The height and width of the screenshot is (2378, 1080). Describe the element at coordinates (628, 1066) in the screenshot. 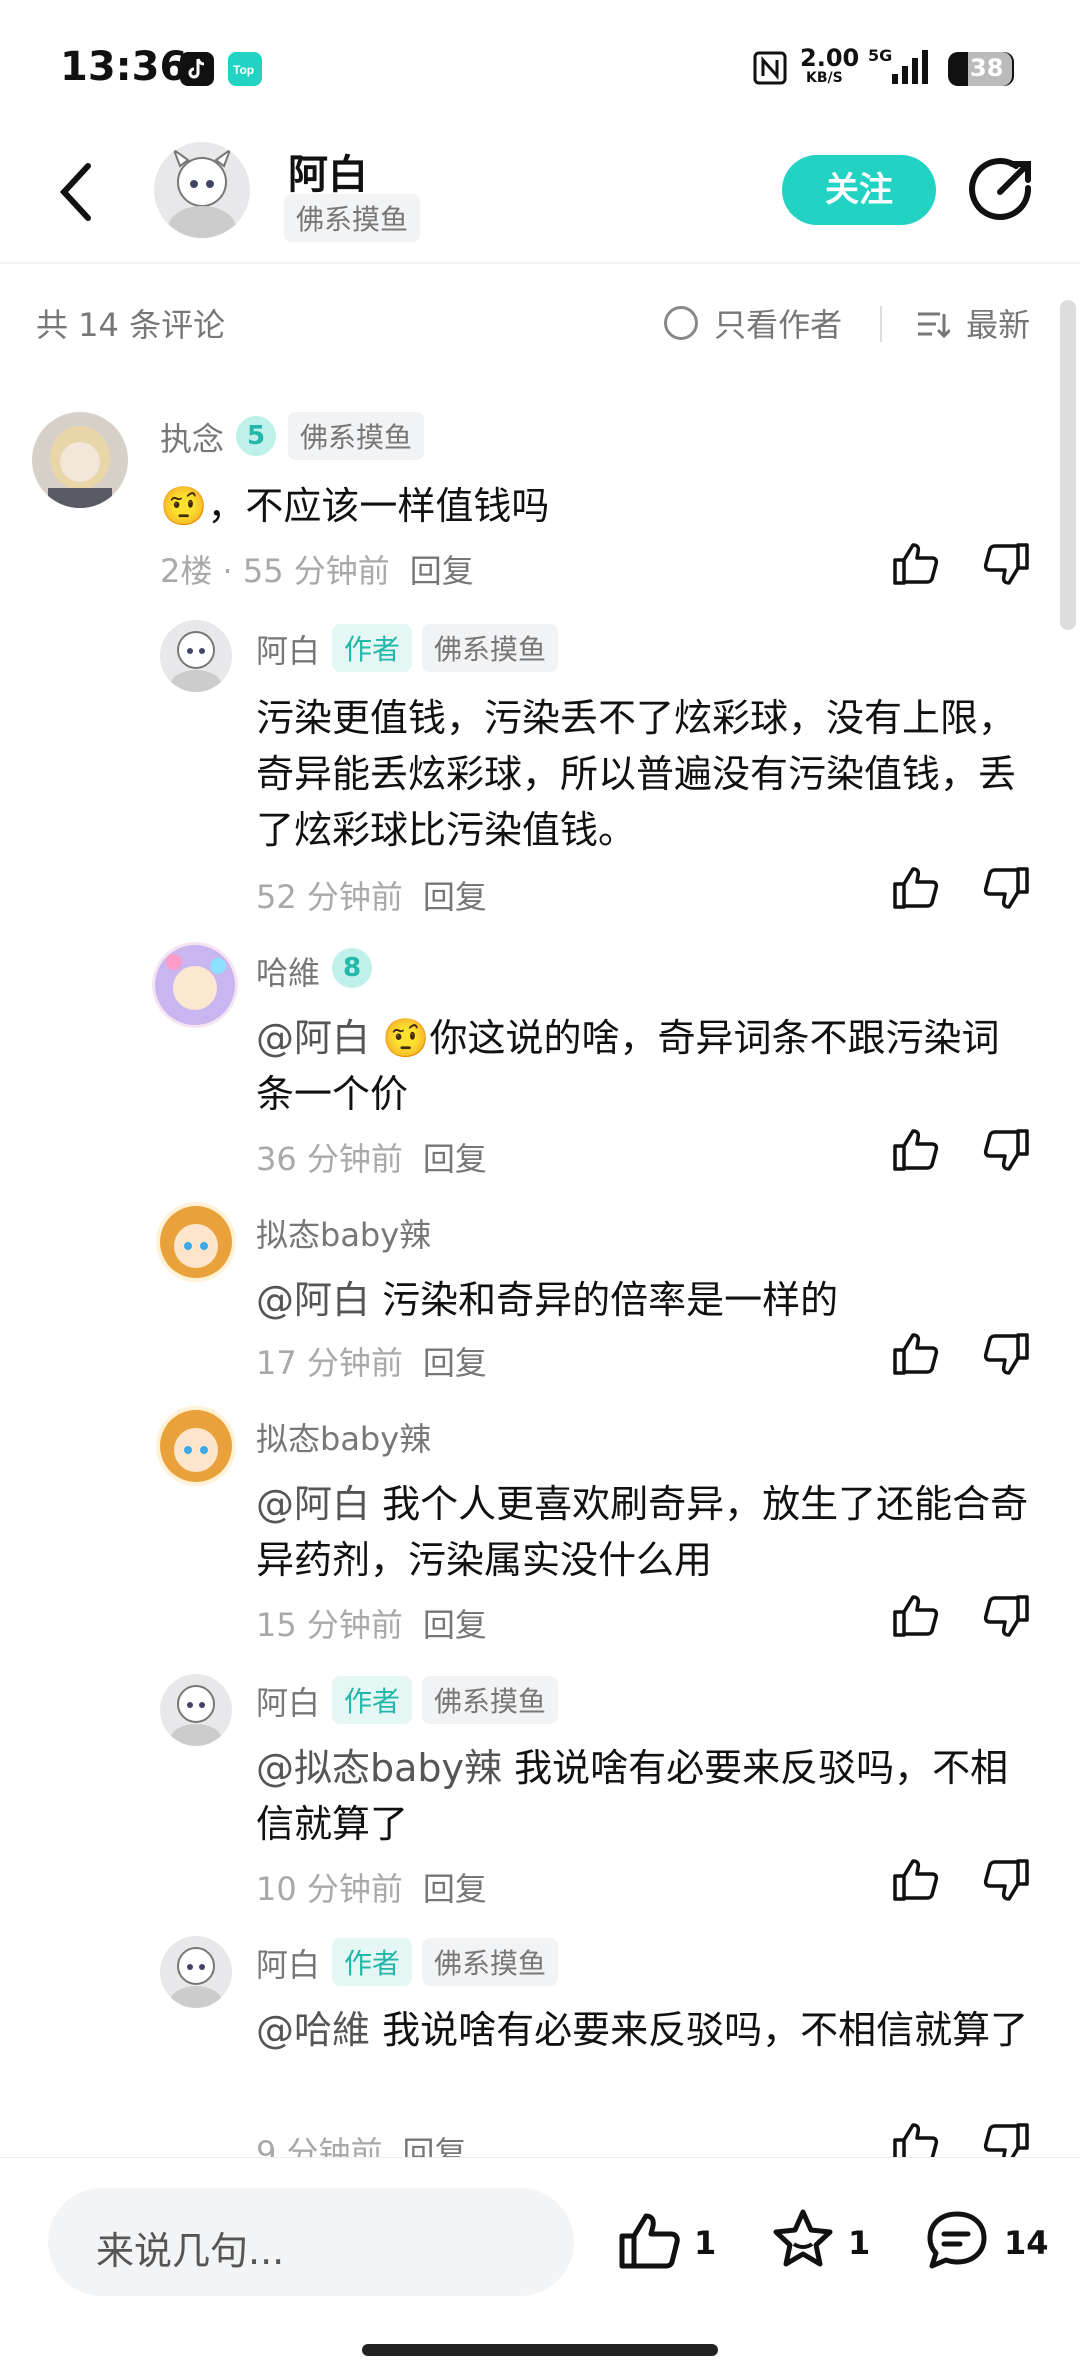

I see `comment-content: @阿白 🤨你这说的啥，奇异词条不跟污染词条一个价` at that location.